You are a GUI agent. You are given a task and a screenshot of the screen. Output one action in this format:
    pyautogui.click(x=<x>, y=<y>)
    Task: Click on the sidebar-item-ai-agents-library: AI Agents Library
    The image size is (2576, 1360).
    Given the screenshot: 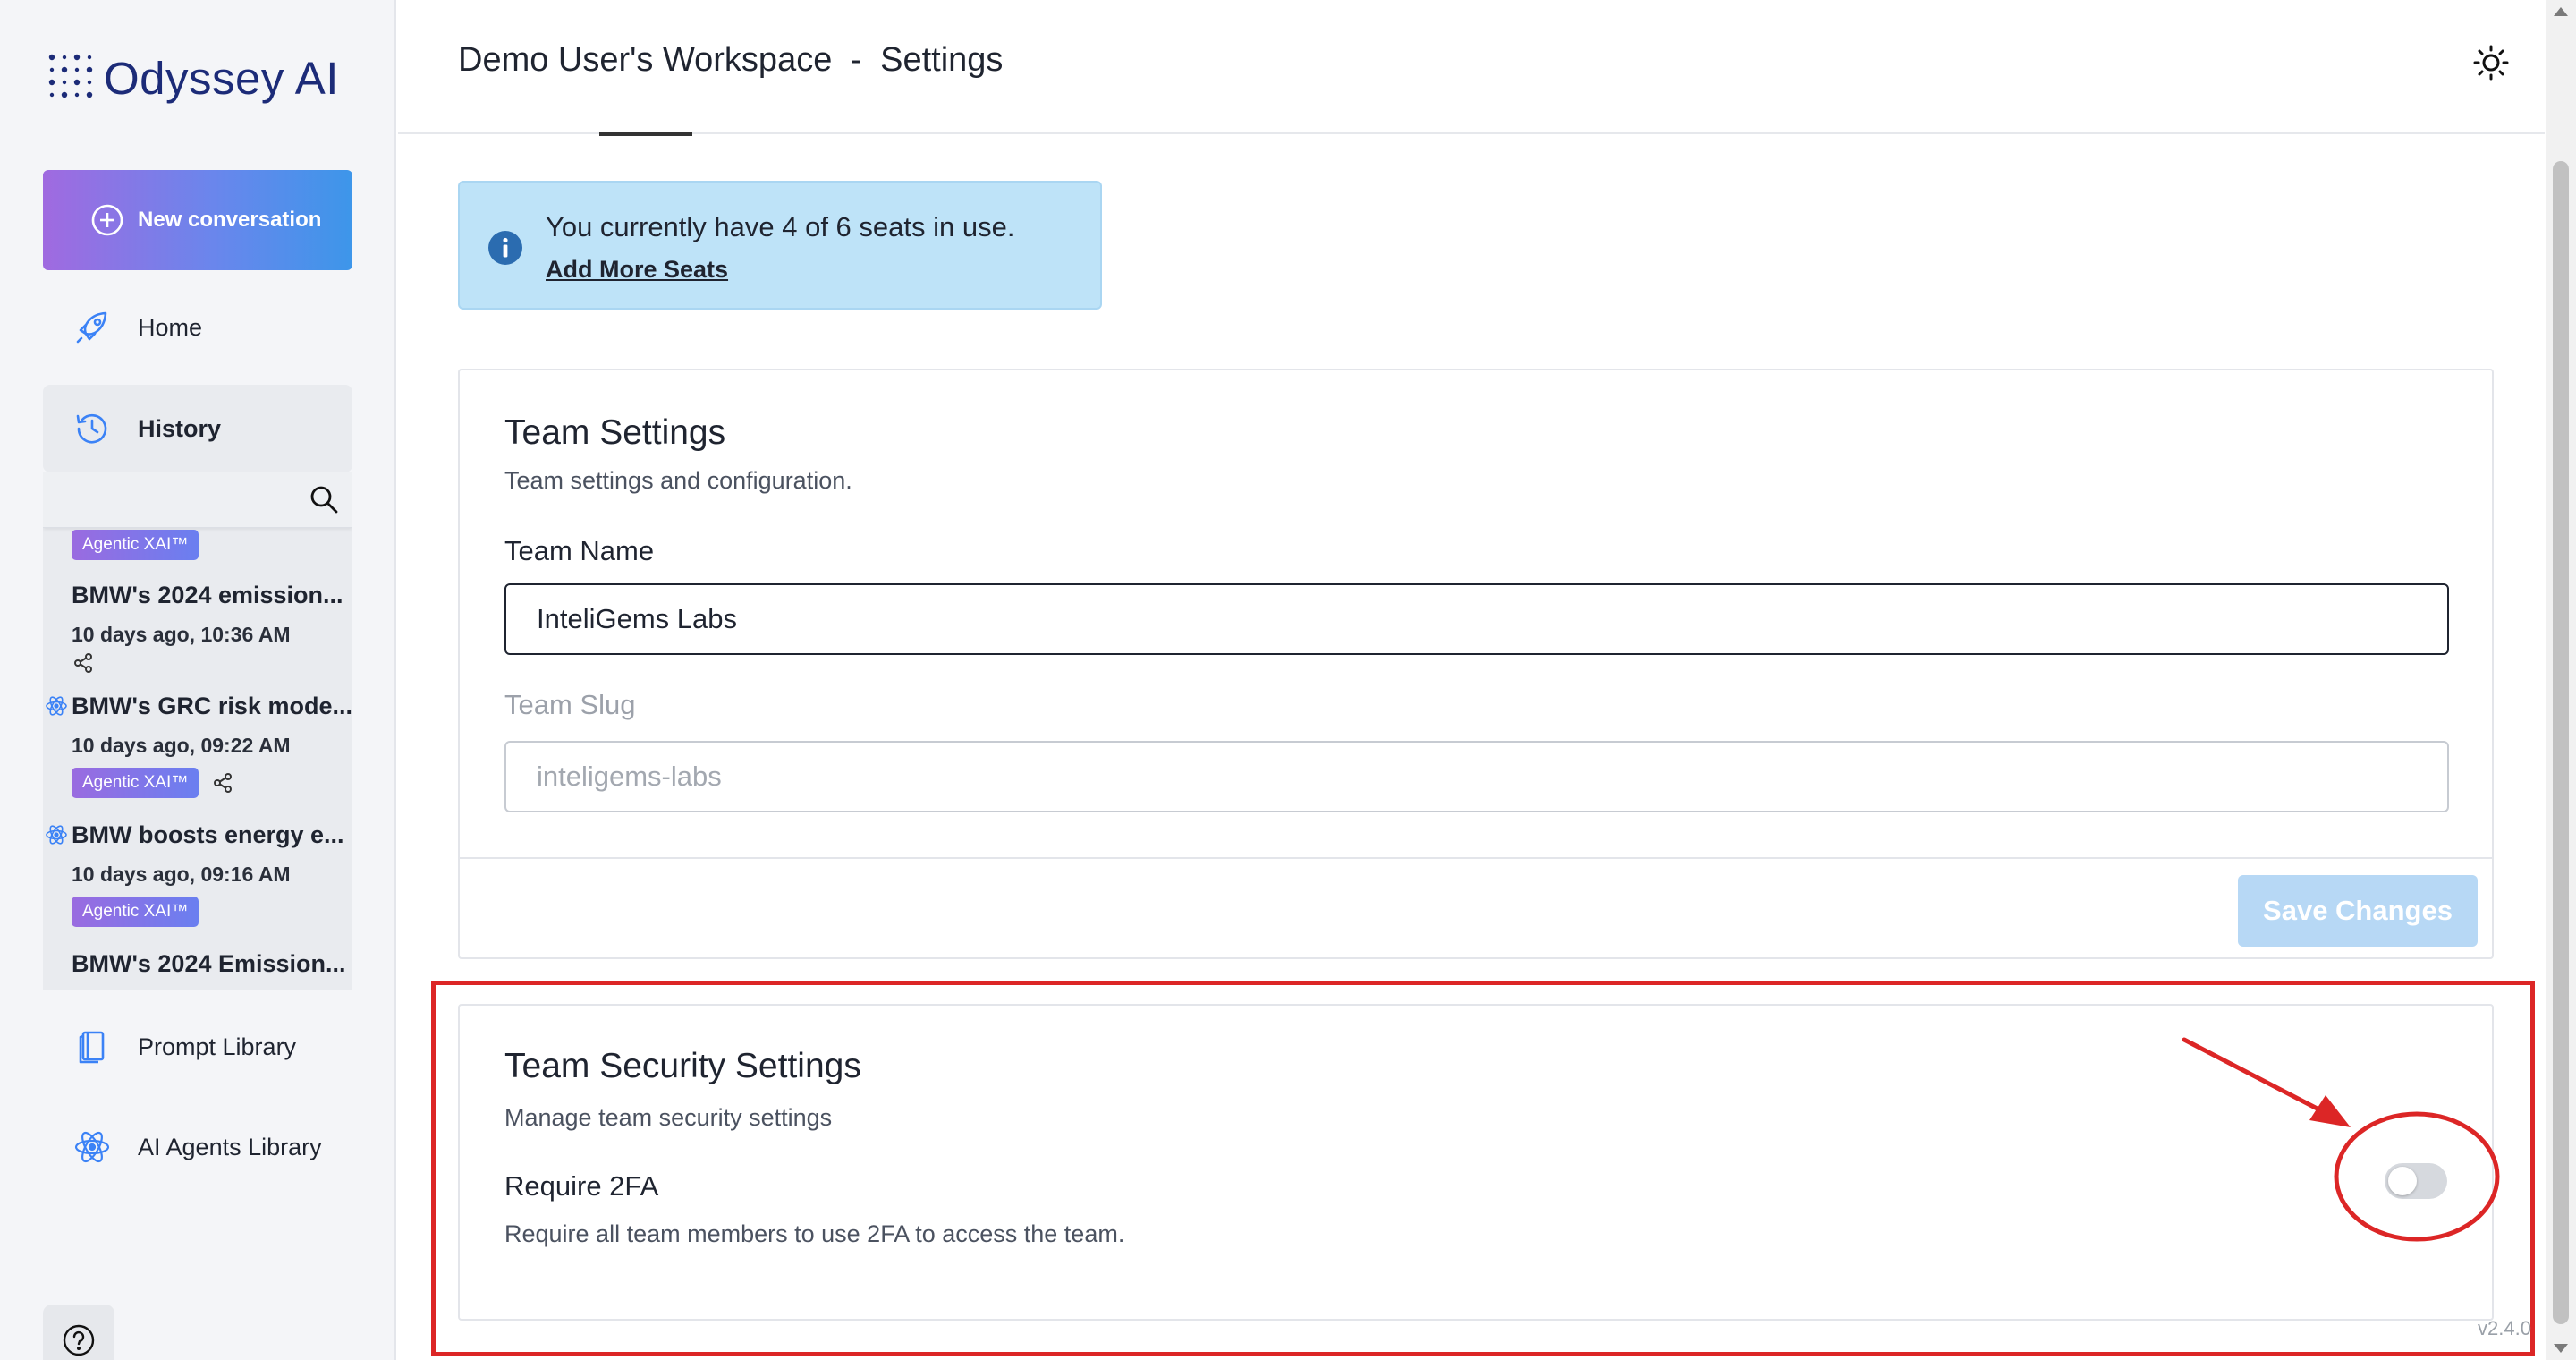 What is the action you would take?
    pyautogui.click(x=197, y=1147)
    